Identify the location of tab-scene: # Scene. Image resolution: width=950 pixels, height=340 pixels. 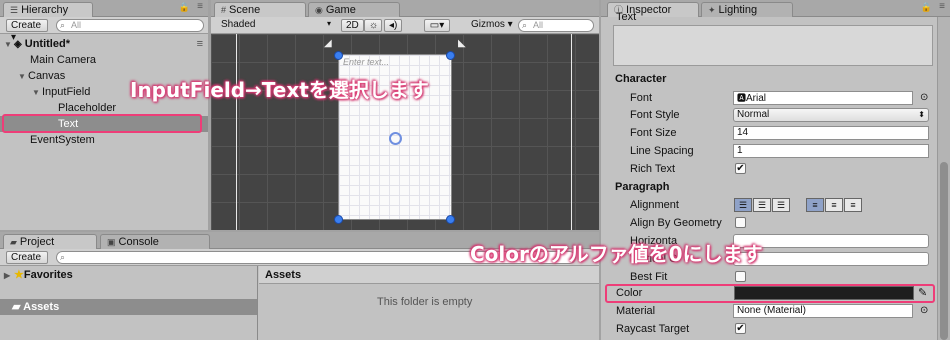
(260, 9).